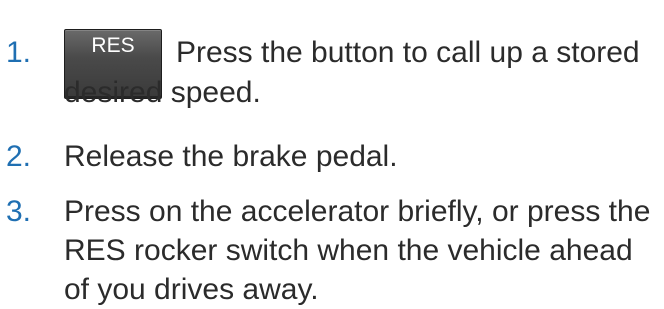 This screenshot has width=664, height=309. What do you see at coordinates (162, 92) in the screenshot?
I see `step-text-continued: desired speed.` at bounding box center [162, 92].